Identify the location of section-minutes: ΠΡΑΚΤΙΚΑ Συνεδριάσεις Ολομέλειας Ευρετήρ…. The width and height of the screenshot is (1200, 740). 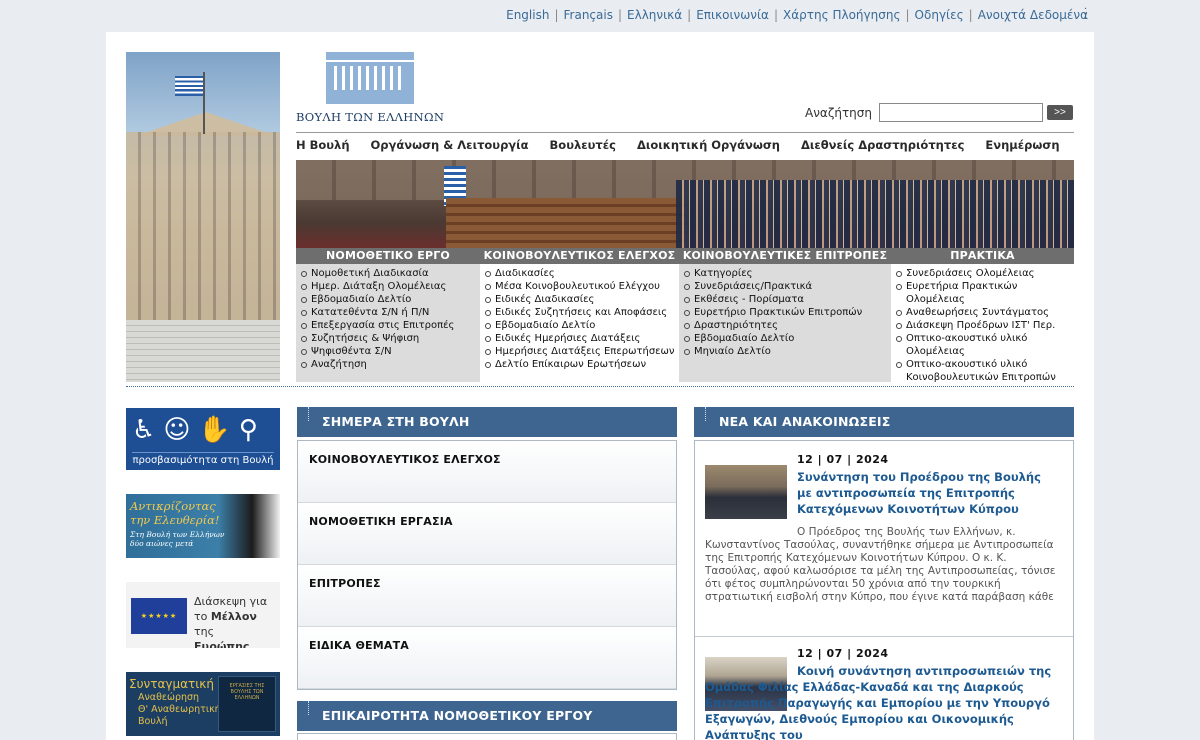
(982, 316).